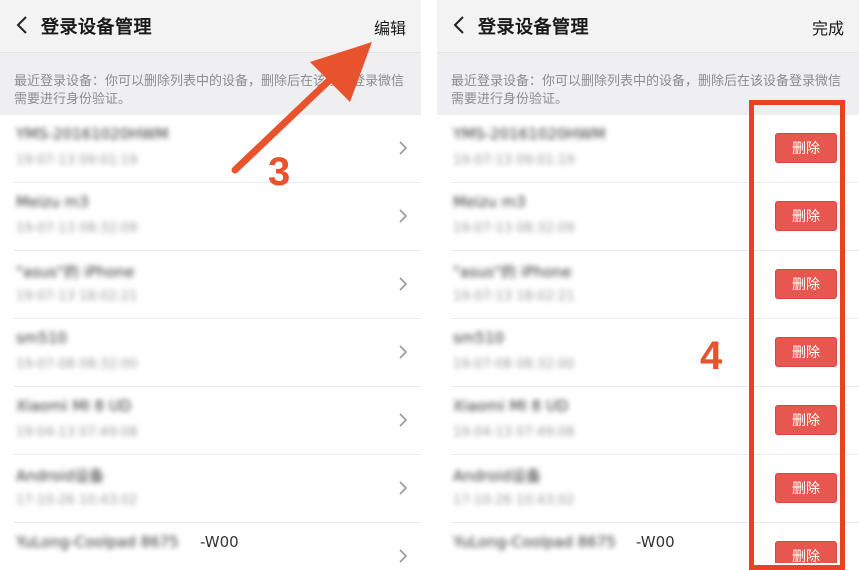 The height and width of the screenshot is (570, 859). Describe the element at coordinates (210, 217) in the screenshot. I see `device-row: Meizu m3 19-07-13 08:32:09` at that location.